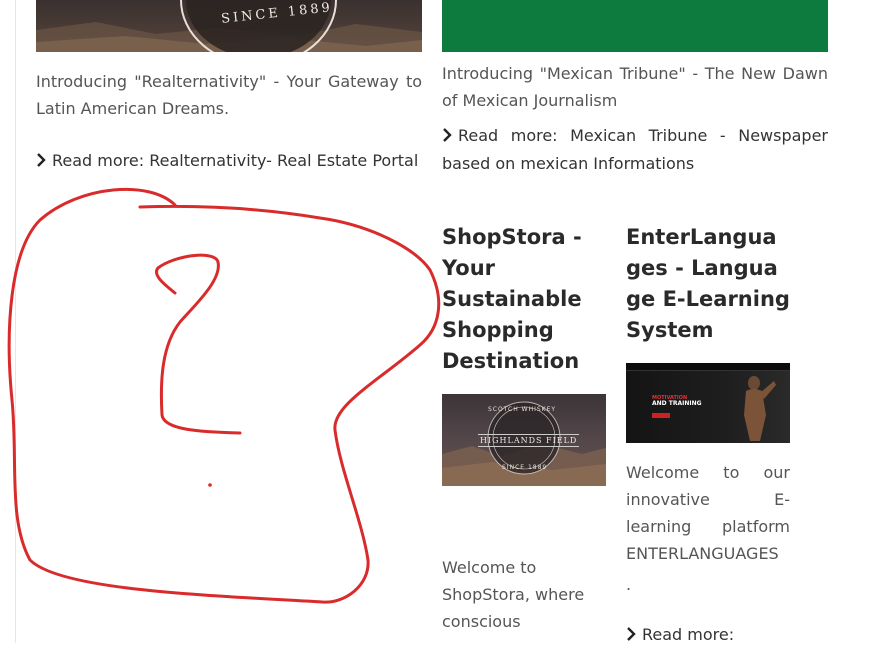  What do you see at coordinates (677, 403) in the screenshot?
I see `thumb-line2: AND TRAINING` at bounding box center [677, 403].